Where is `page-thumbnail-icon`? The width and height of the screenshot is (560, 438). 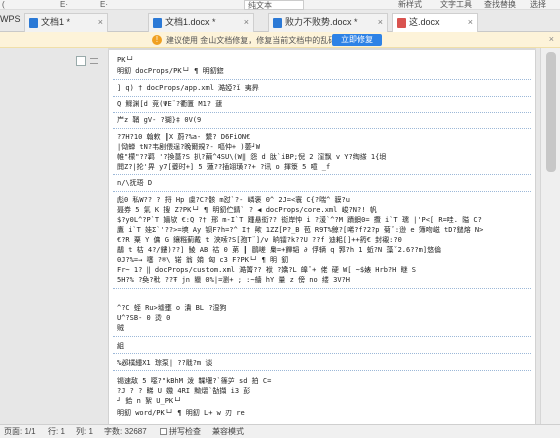
page-thumbnail-icon is located at coordinates (81, 61).